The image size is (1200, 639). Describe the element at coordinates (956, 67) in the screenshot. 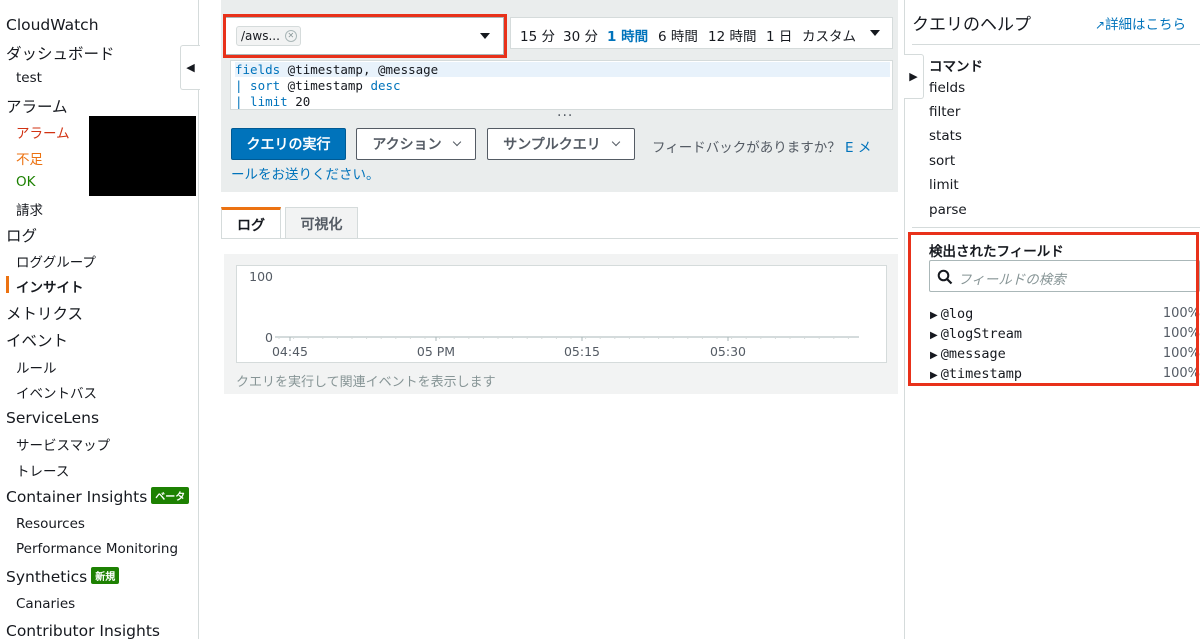

I see `commands-header: コマンド` at that location.